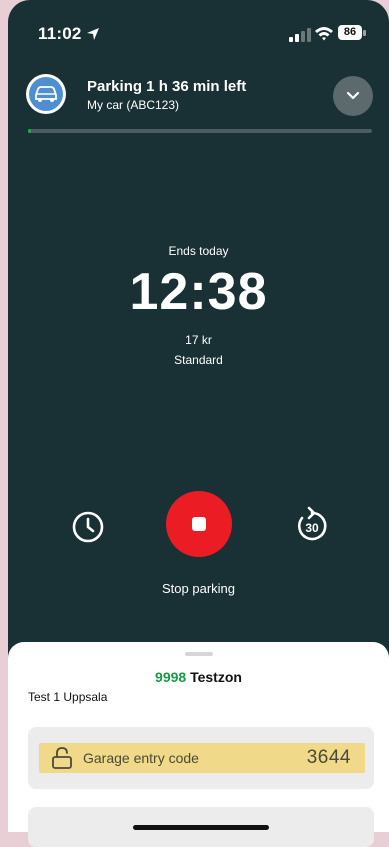 Image resolution: width=389 pixels, height=847 pixels. I want to click on expand-button, so click(353, 96).